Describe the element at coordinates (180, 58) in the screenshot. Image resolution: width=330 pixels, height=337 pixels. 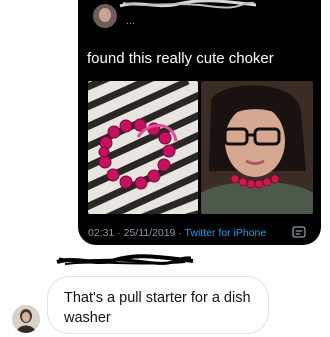
I see `tweet-text: found this really cute choker` at that location.